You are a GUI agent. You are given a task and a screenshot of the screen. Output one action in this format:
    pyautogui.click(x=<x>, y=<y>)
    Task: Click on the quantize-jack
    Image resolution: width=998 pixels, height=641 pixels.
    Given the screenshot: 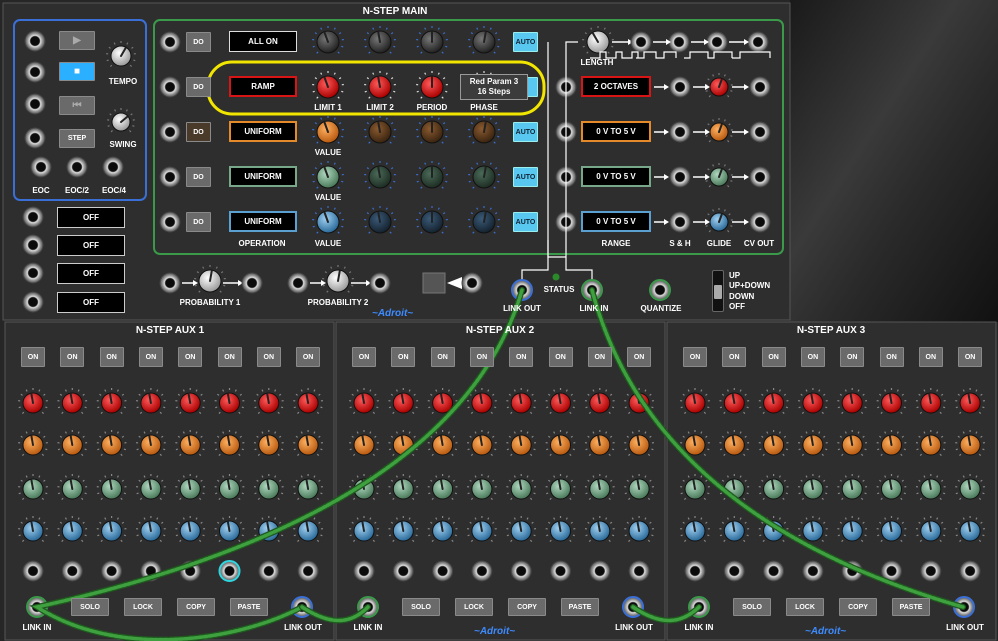 What is the action you would take?
    pyautogui.click(x=660, y=290)
    